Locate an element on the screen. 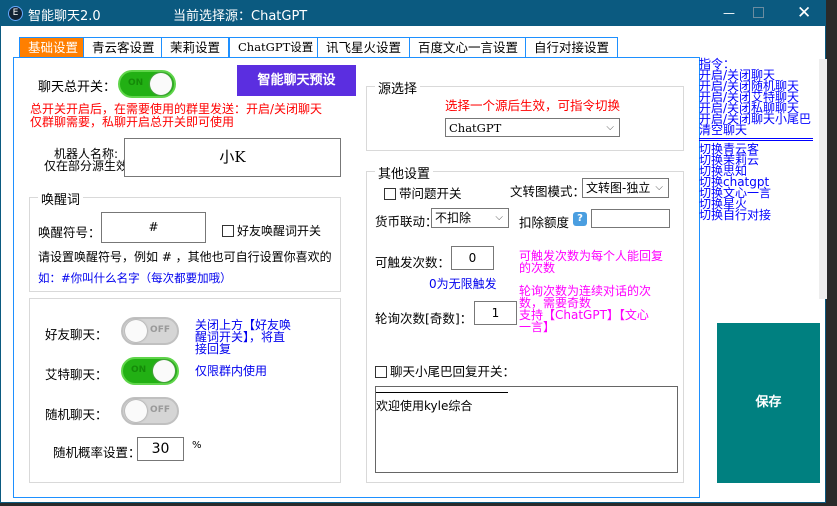  t2i-mode-selected: 文转图-独立 is located at coordinates (618, 188).